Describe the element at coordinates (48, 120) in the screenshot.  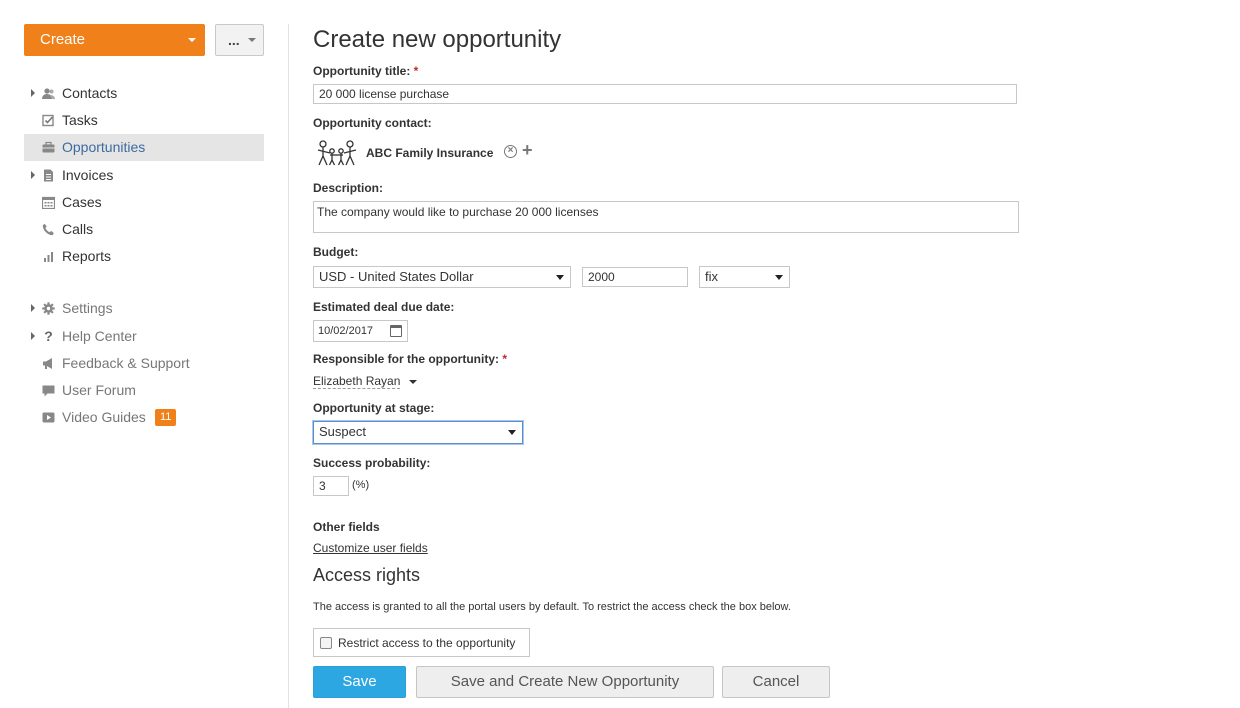
I see `tasks-icon` at that location.